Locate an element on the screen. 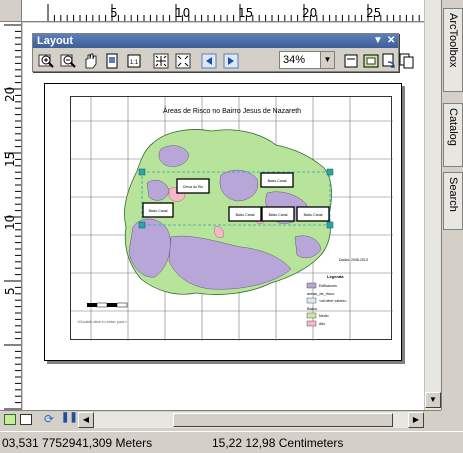 This screenshot has width=463, height=453. tab-arctoolbox: ArcToolbox is located at coordinates (453, 50).